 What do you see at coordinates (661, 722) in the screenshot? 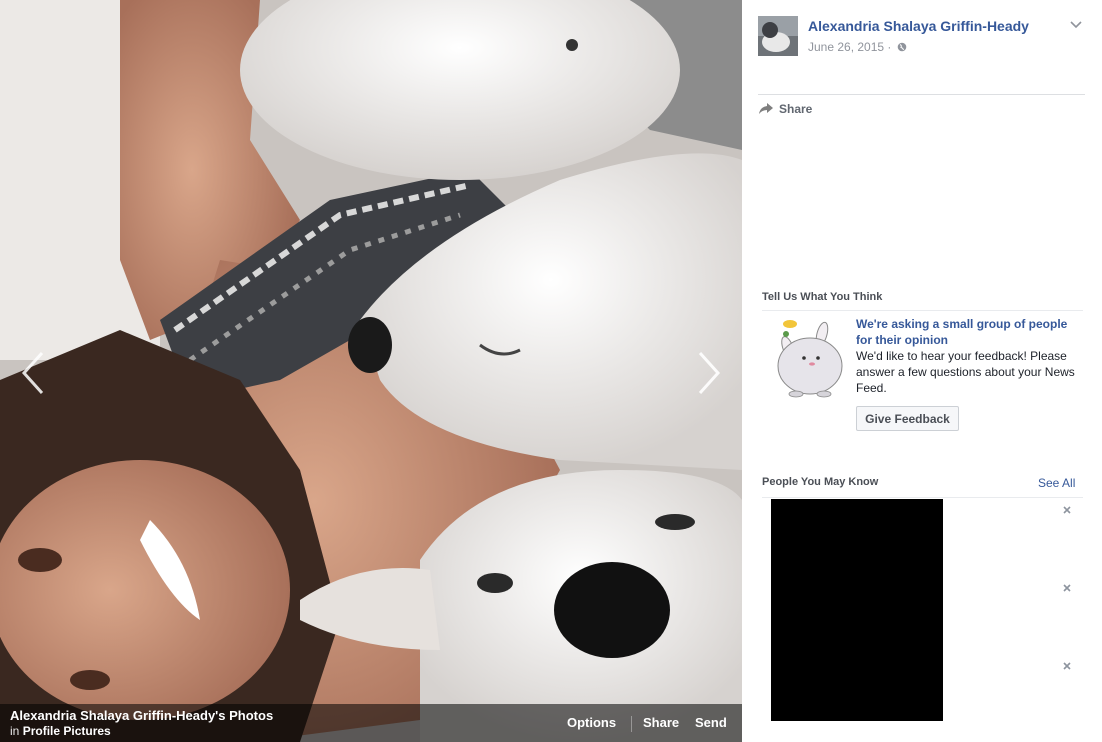
I see `share-button: Share` at bounding box center [661, 722].